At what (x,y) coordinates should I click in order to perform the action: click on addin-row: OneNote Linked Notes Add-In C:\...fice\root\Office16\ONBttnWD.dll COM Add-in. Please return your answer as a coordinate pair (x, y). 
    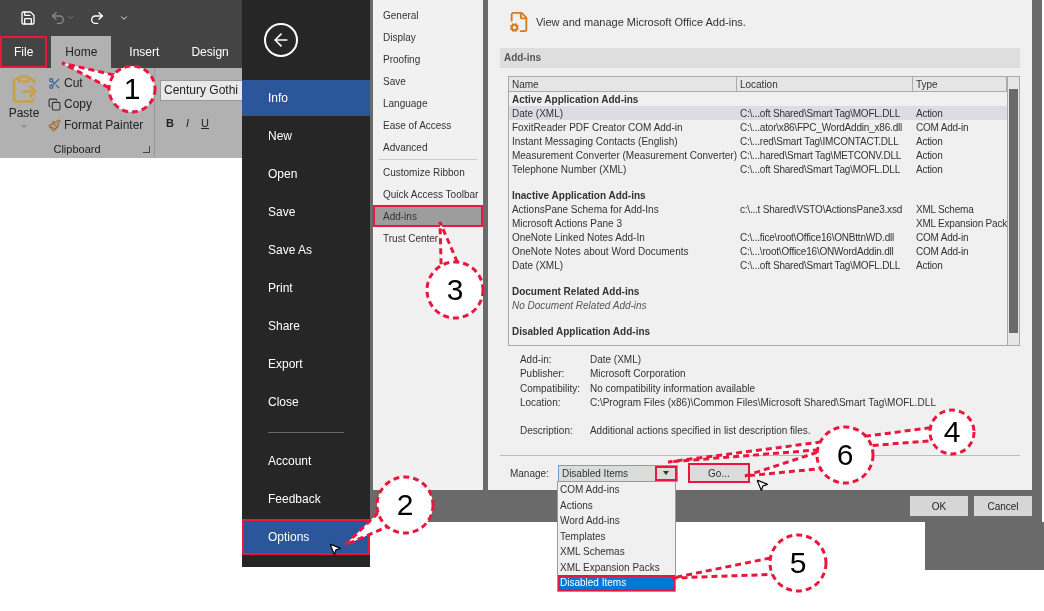
    Looking at the image, I should click on (757, 236).